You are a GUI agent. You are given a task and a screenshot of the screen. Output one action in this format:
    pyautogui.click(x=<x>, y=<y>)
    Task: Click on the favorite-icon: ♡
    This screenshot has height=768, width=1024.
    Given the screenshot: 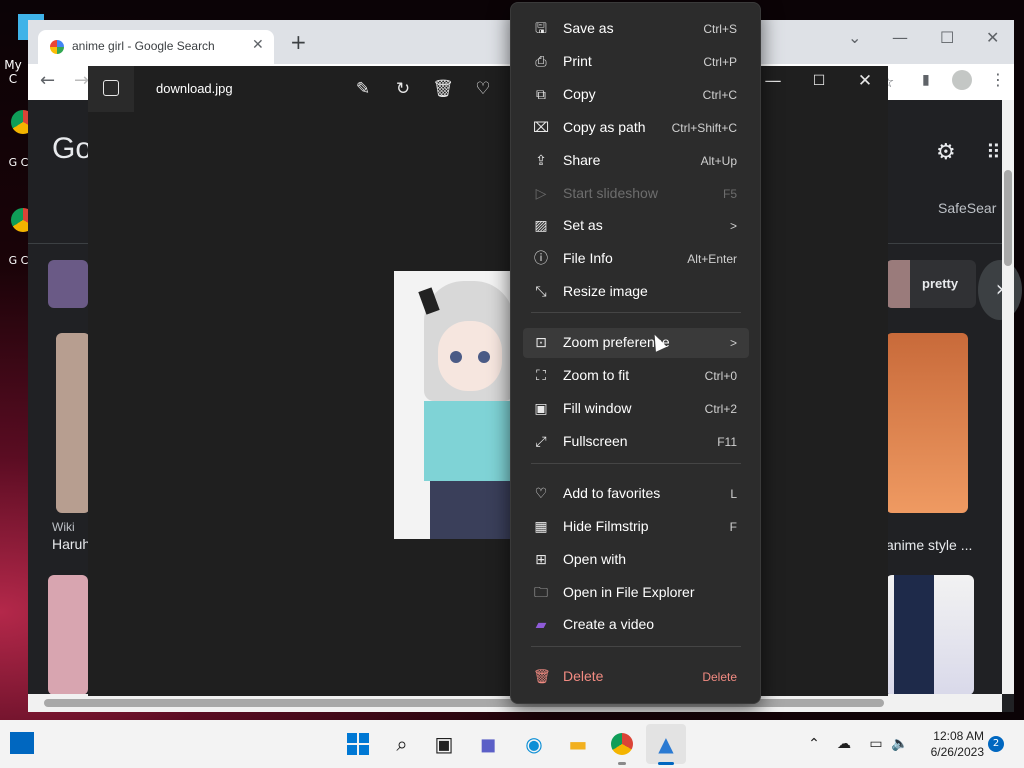 What is the action you would take?
    pyautogui.click(x=483, y=89)
    